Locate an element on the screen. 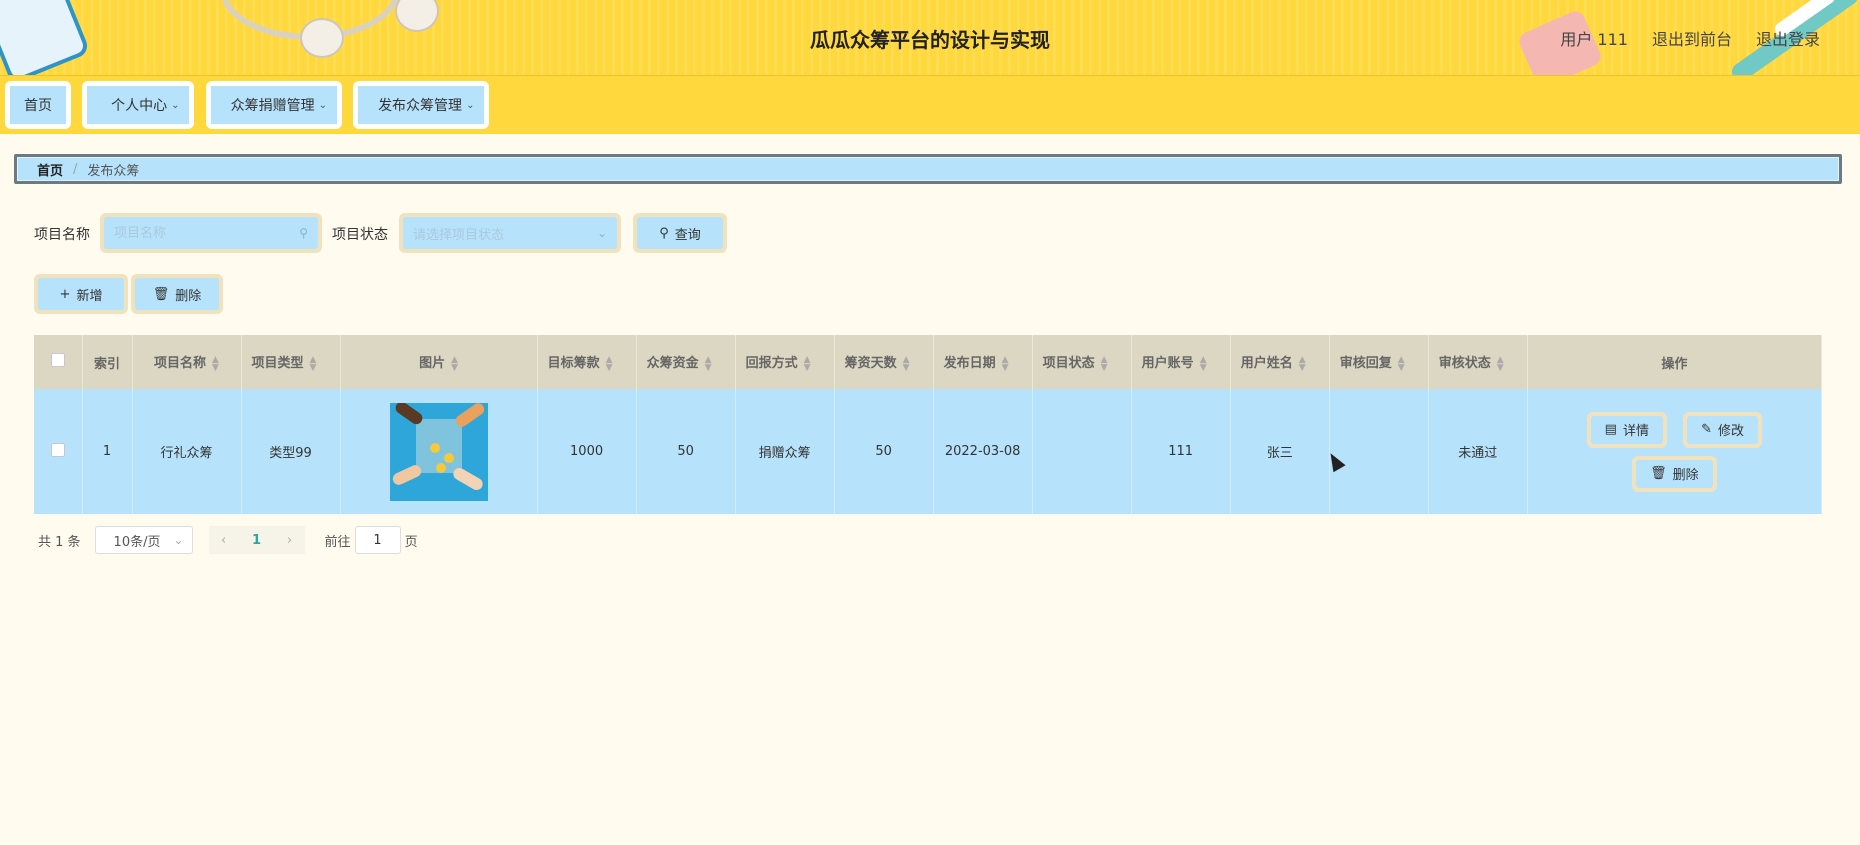 The width and height of the screenshot is (1860, 845). nav-home: 首页 is located at coordinates (38, 105).